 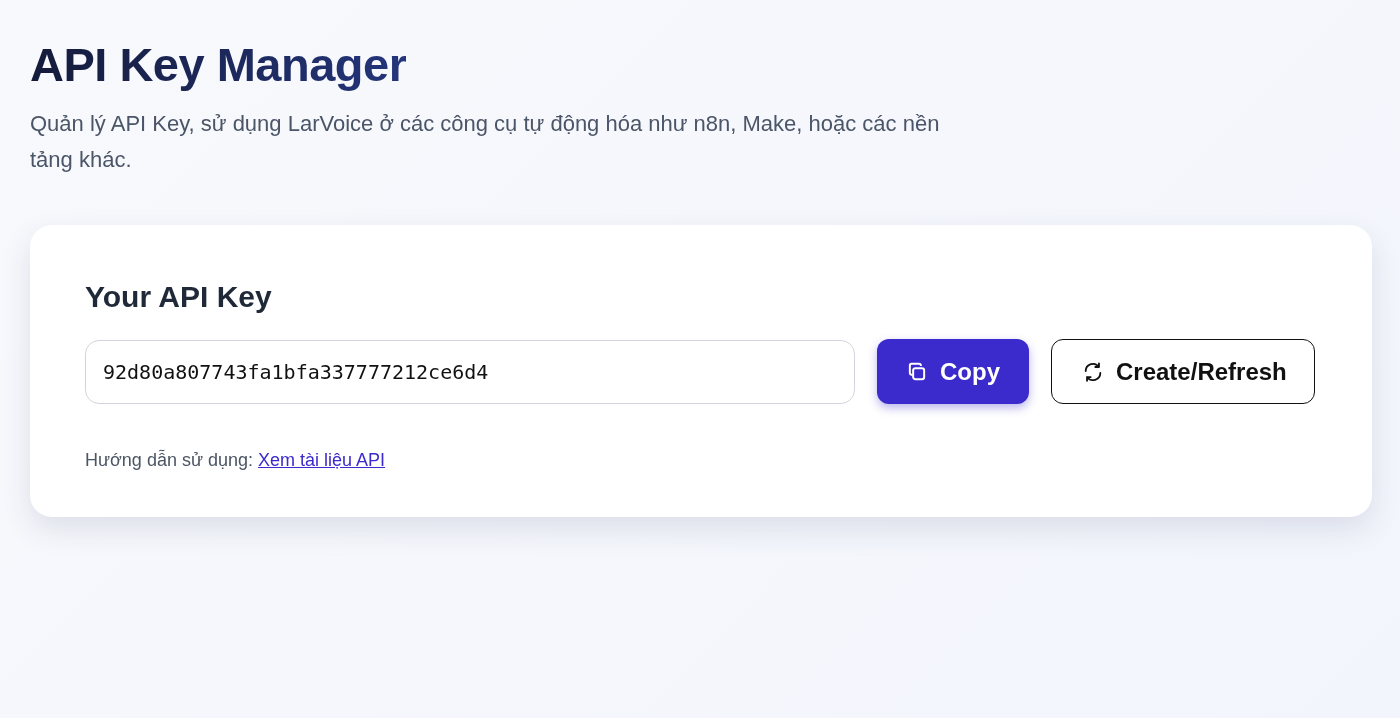 I want to click on api-key-field: 92d80a807743fa1bfa337777212ce6d4, so click(x=470, y=371).